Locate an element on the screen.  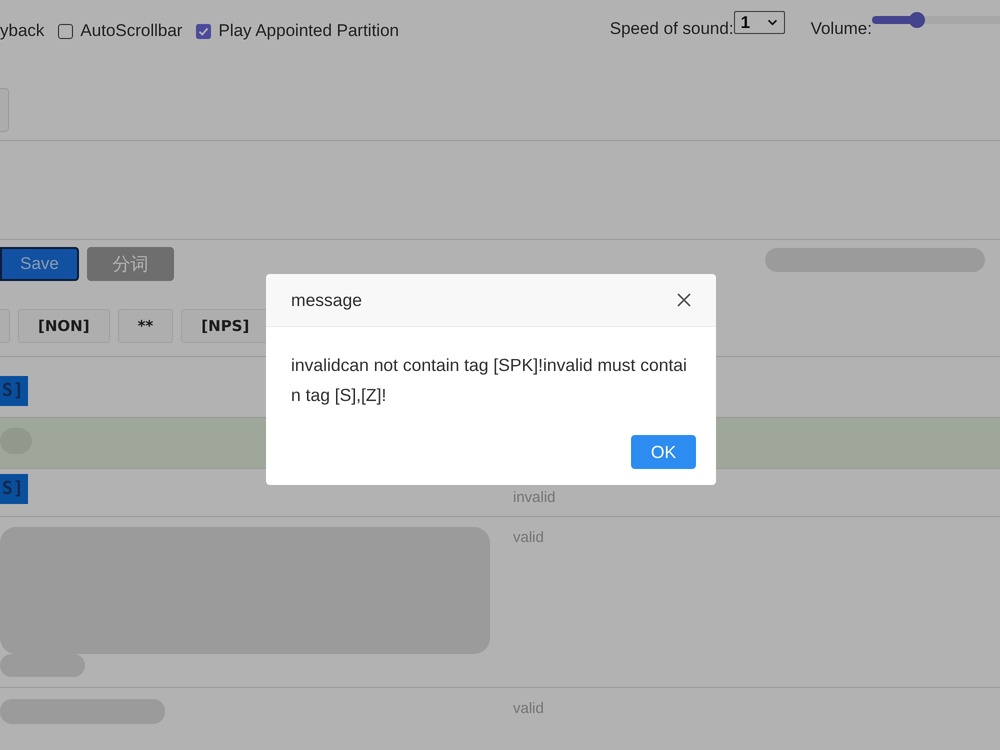
option-label: AutoScrollbar is located at coordinates (131, 31).